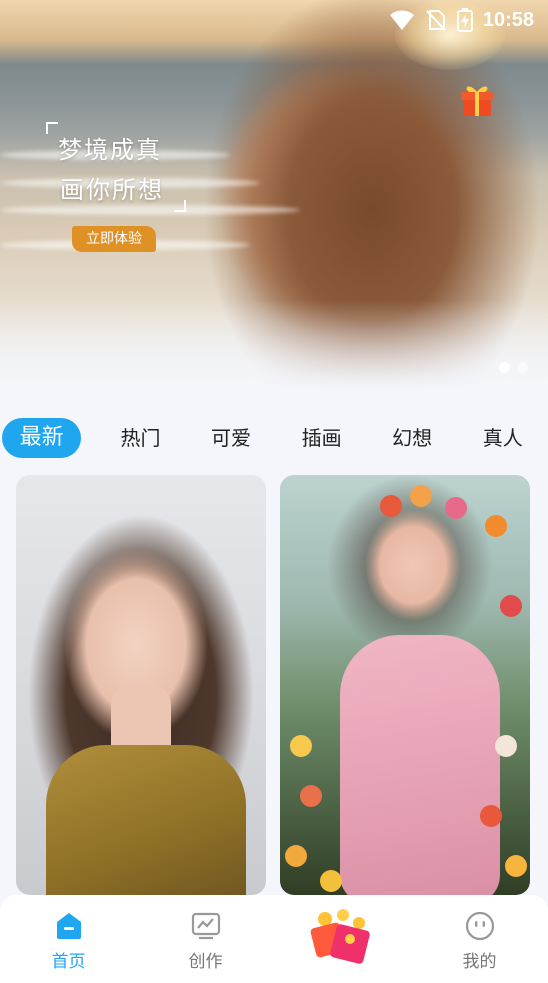 This screenshot has width=548, height=983. What do you see at coordinates (321, 438) in the screenshot?
I see `tab-illustration: 插画` at bounding box center [321, 438].